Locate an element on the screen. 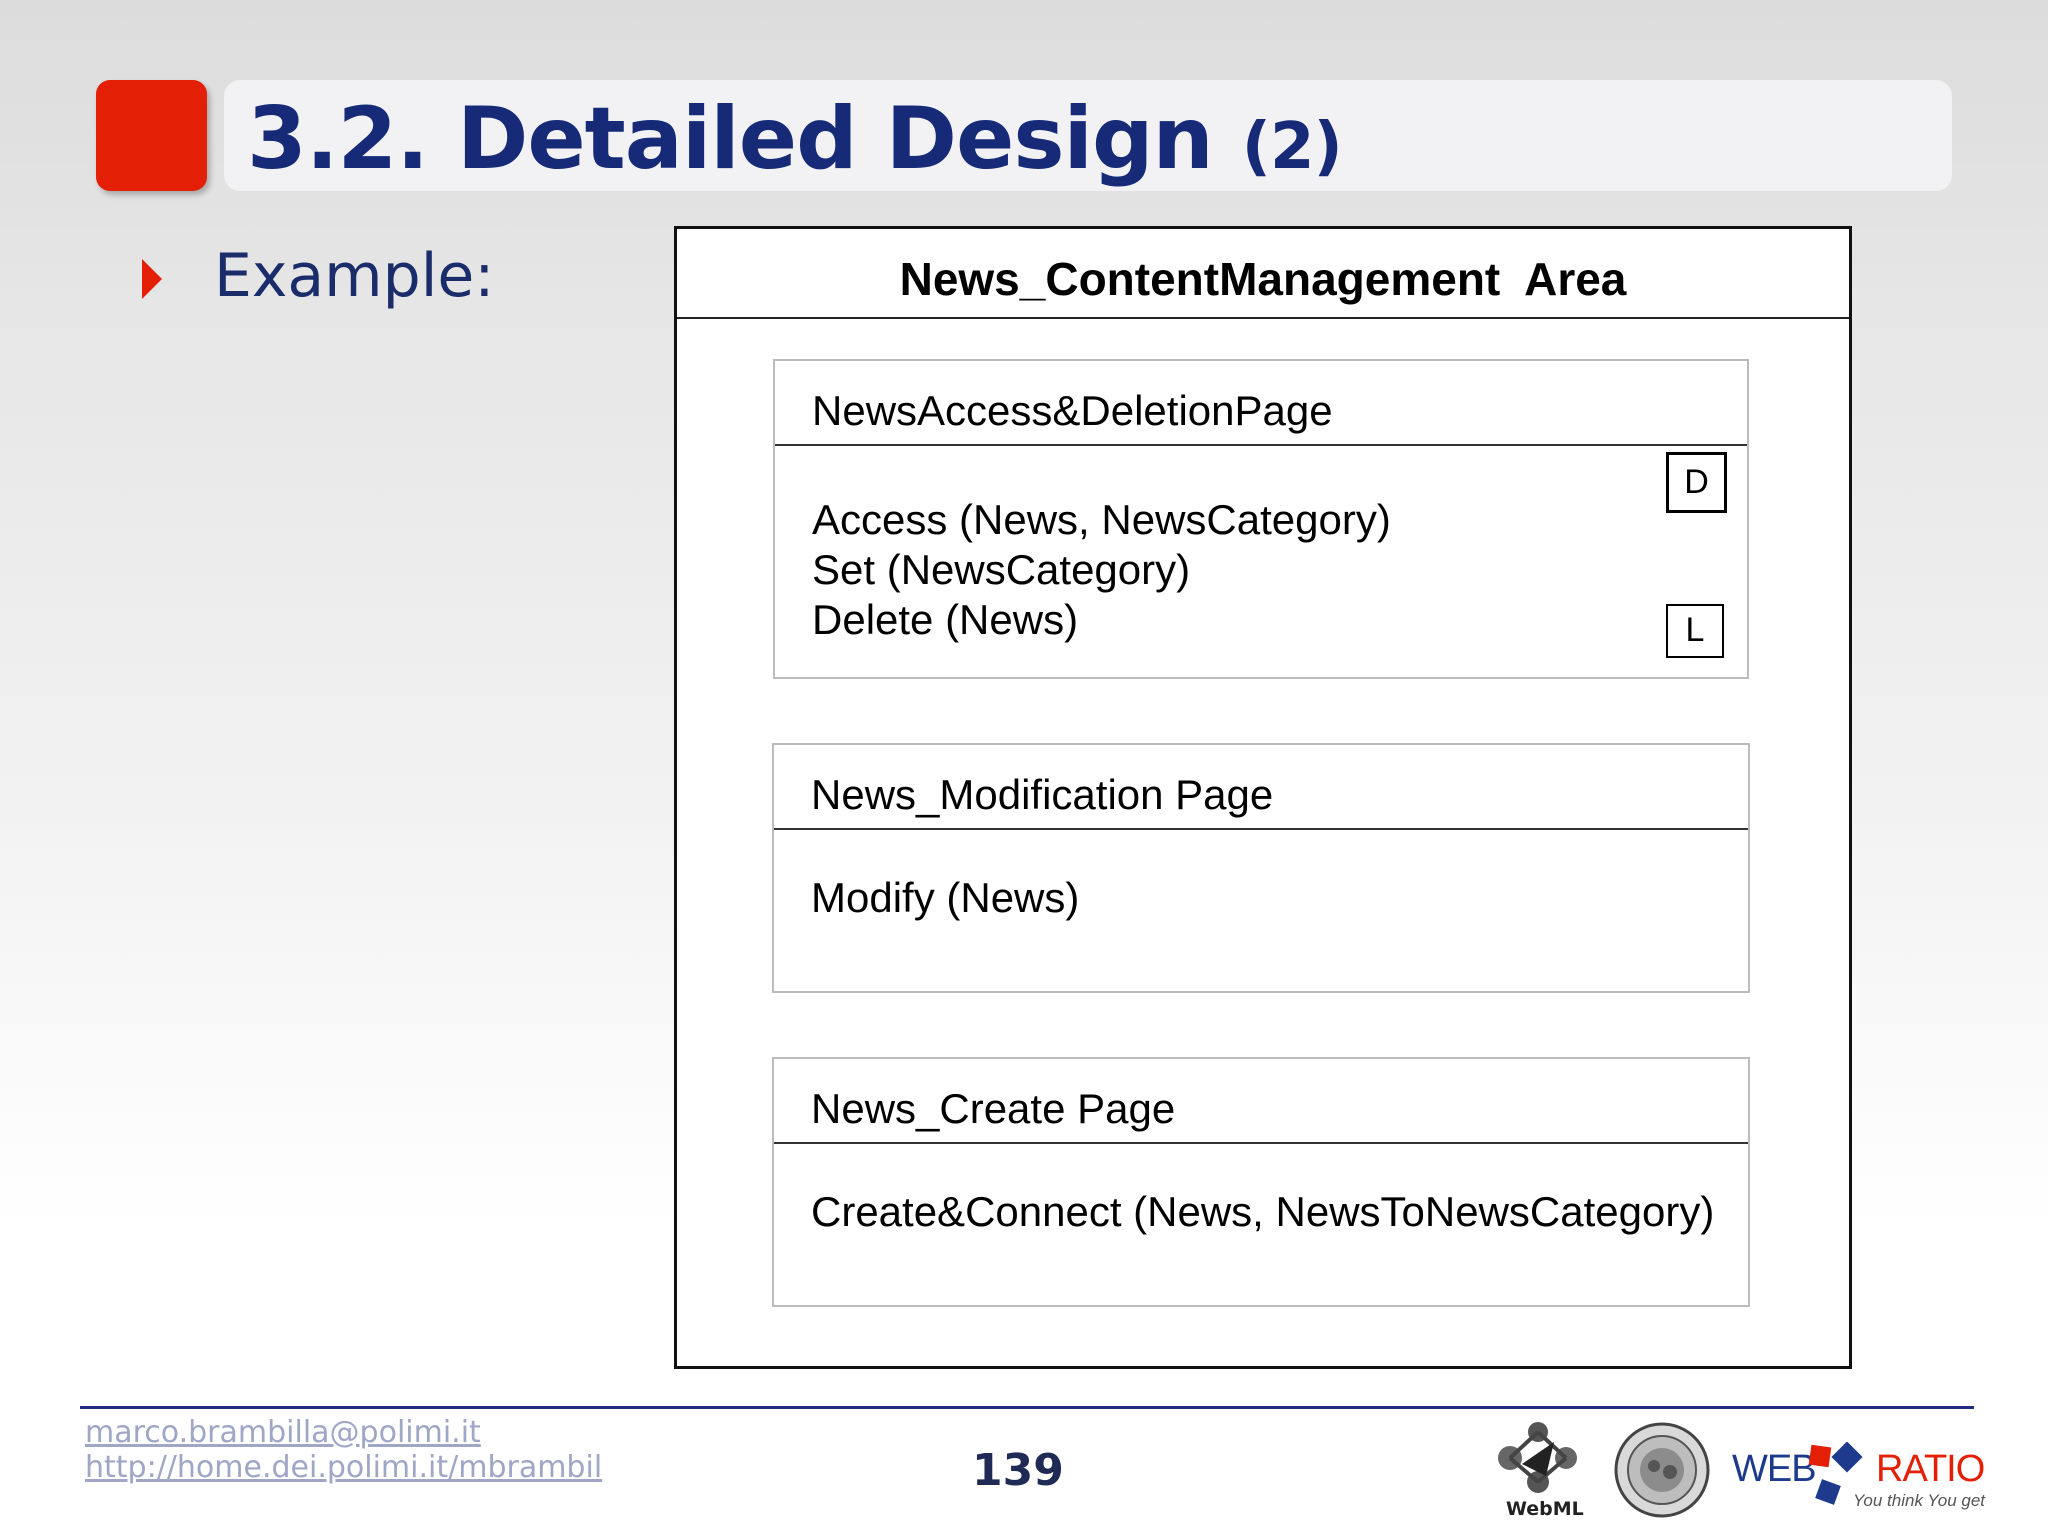 Image resolution: width=2048 pixels, height=1536 pixels. slide-title: 3.2. Detailed Design (2) is located at coordinates (795, 139).